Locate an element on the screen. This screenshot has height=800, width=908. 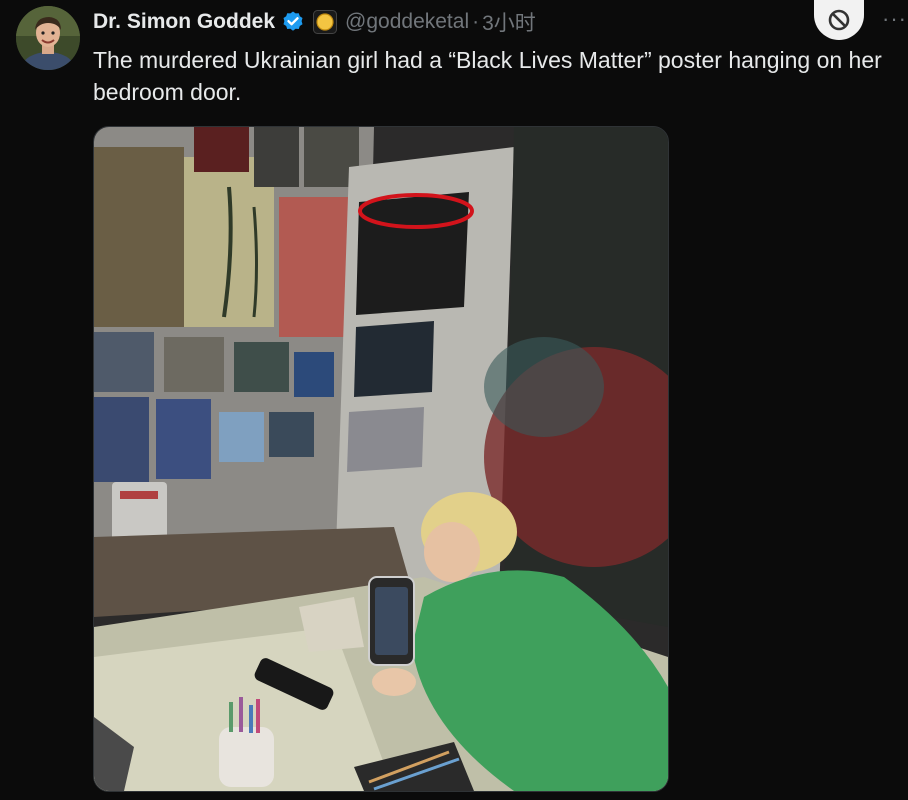
author-handle: @goddeketal is located at coordinates (407, 22).